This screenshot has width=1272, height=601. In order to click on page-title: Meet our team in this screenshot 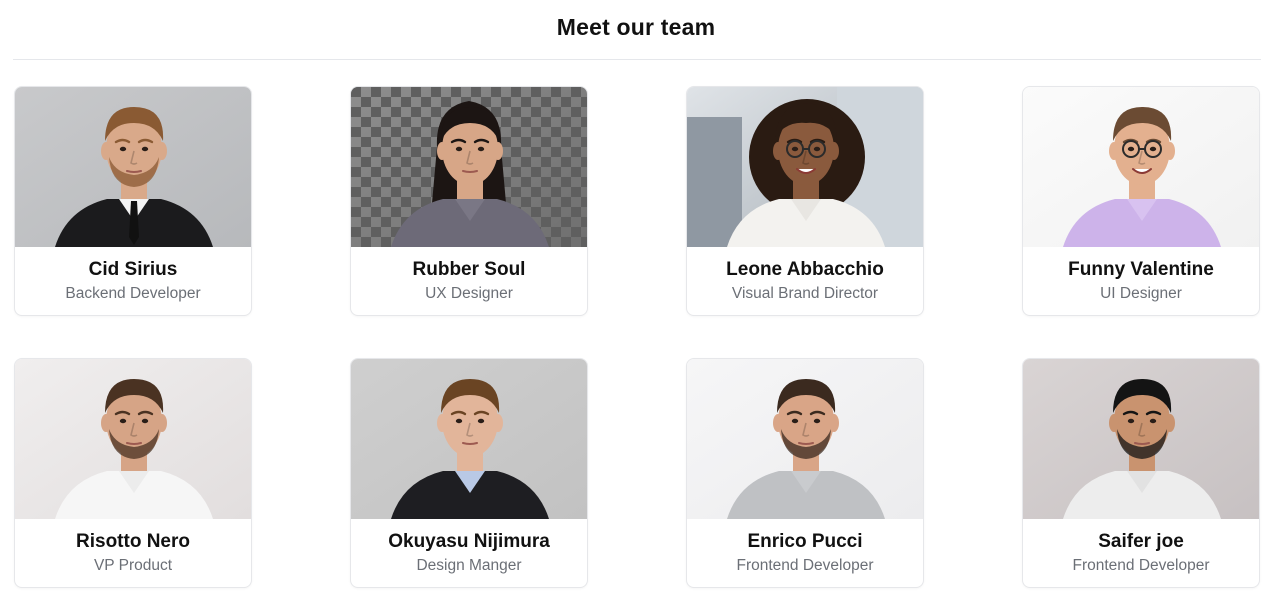, I will do `click(636, 27)`.